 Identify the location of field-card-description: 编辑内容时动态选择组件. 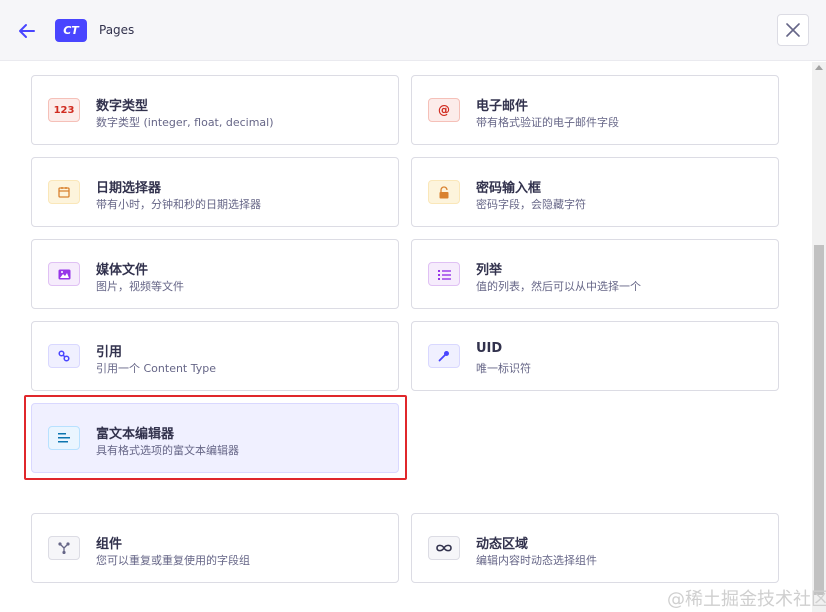
(536, 560).